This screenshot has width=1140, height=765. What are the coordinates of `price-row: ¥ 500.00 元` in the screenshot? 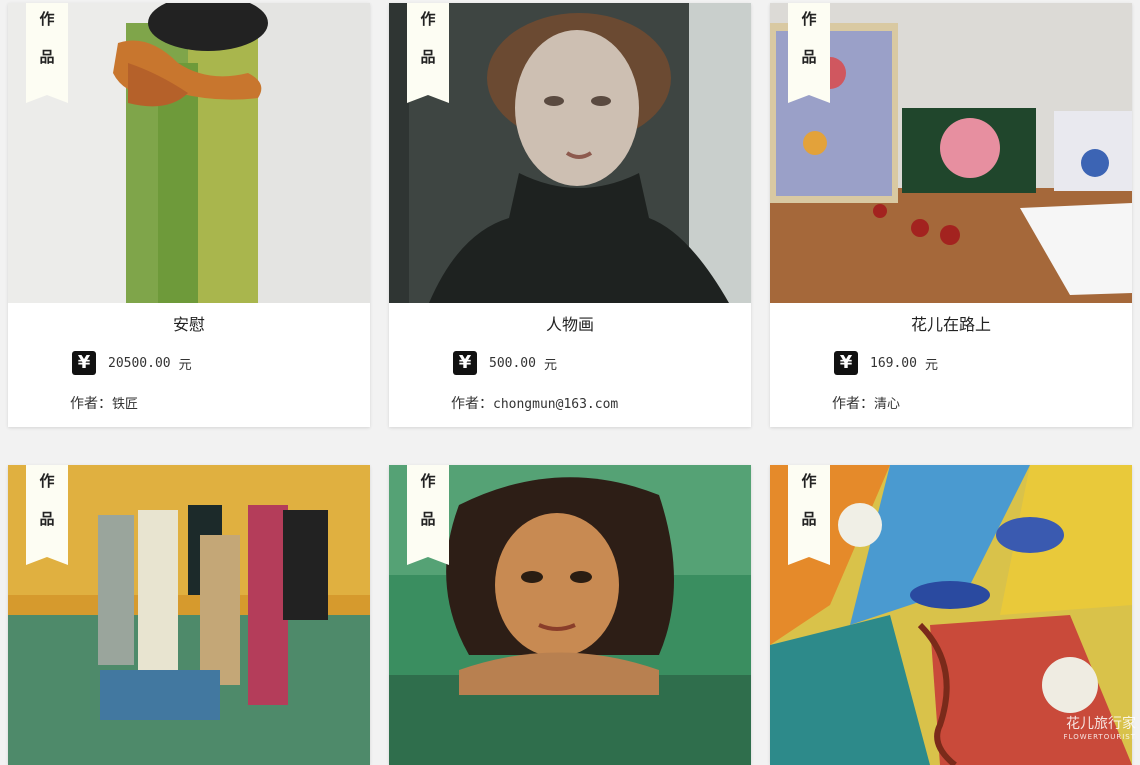 It's located at (505, 363).